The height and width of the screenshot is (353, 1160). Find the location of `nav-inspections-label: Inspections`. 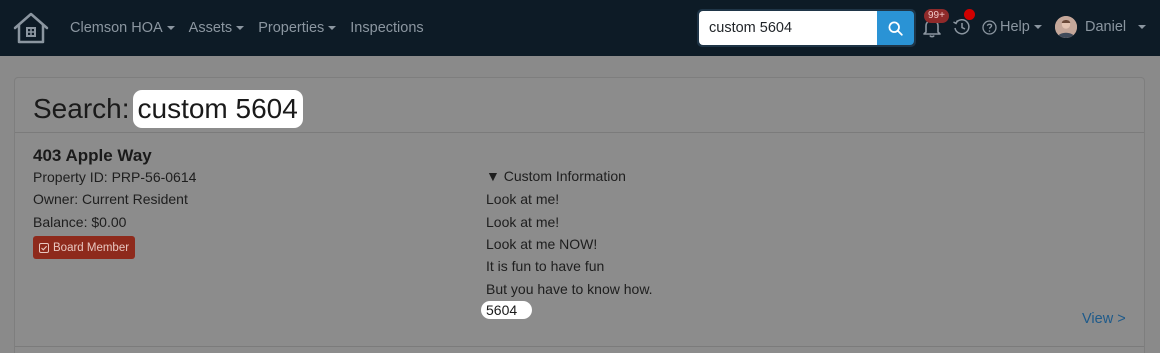

nav-inspections-label: Inspections is located at coordinates (387, 28).